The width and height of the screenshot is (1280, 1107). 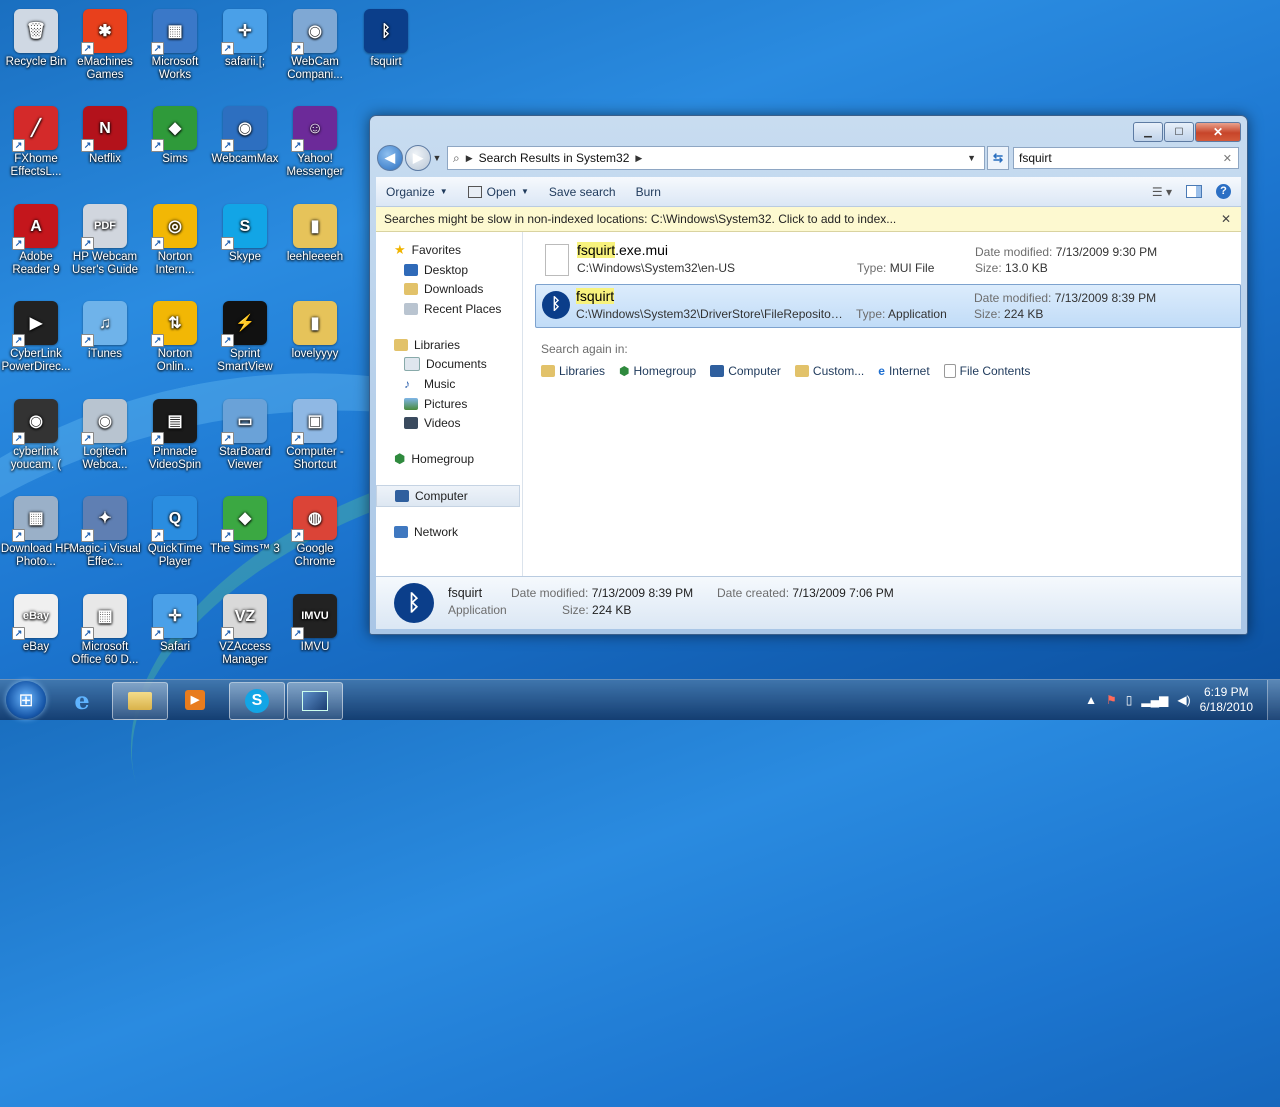 What do you see at coordinates (245, 524) in the screenshot?
I see `desktop-icon-item: ◆ ↗ The Sims™ 3` at bounding box center [245, 524].